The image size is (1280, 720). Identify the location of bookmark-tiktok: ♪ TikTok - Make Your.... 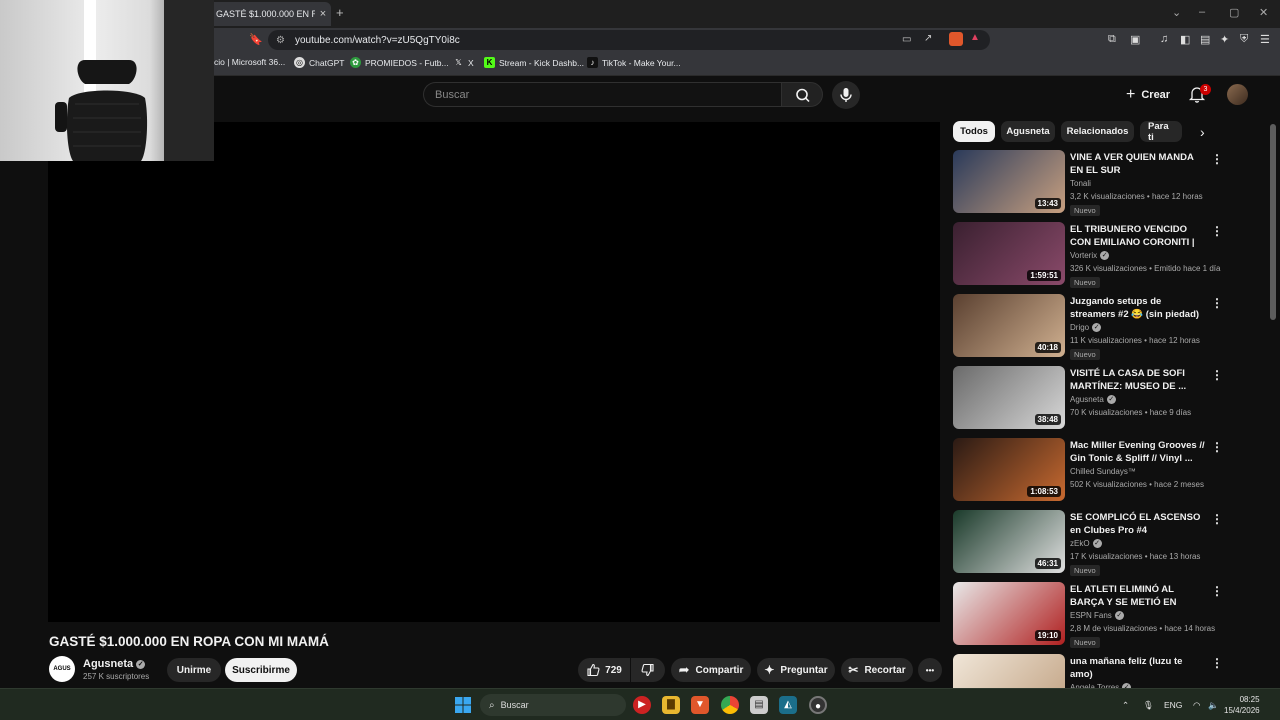
(634, 62).